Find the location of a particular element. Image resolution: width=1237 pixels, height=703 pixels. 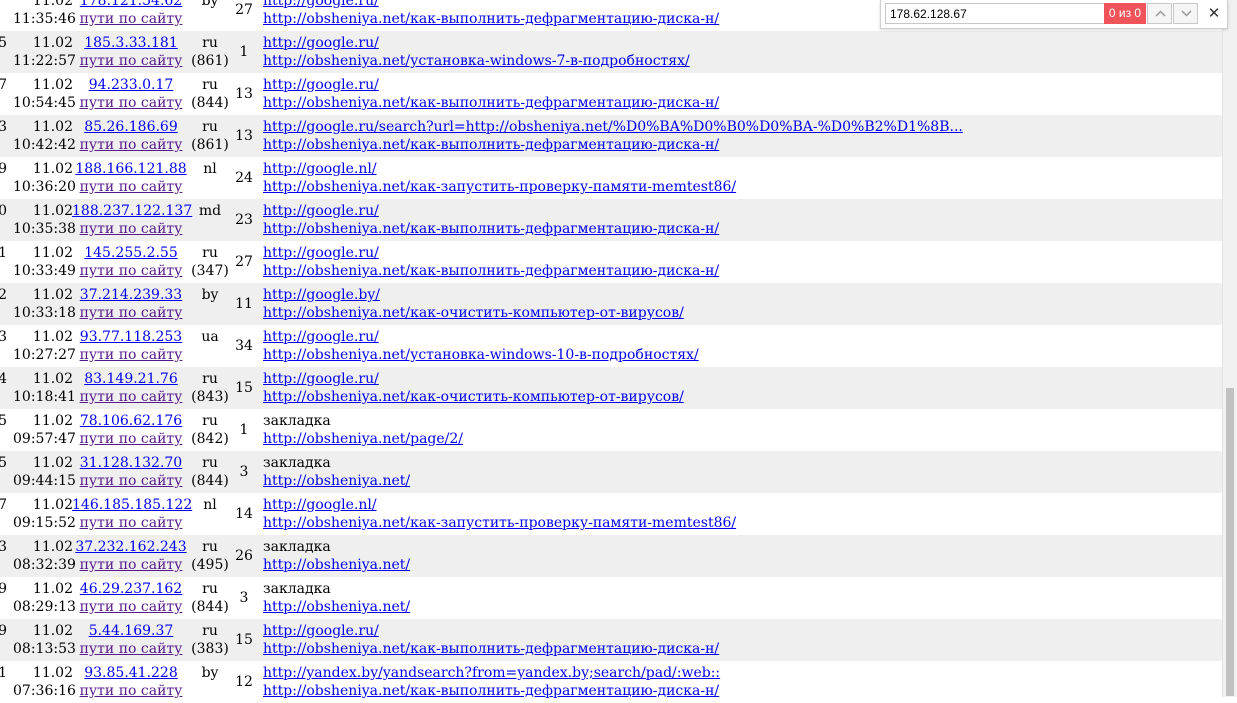

ip-link: 93.77.118.253 is located at coordinates (131, 337).